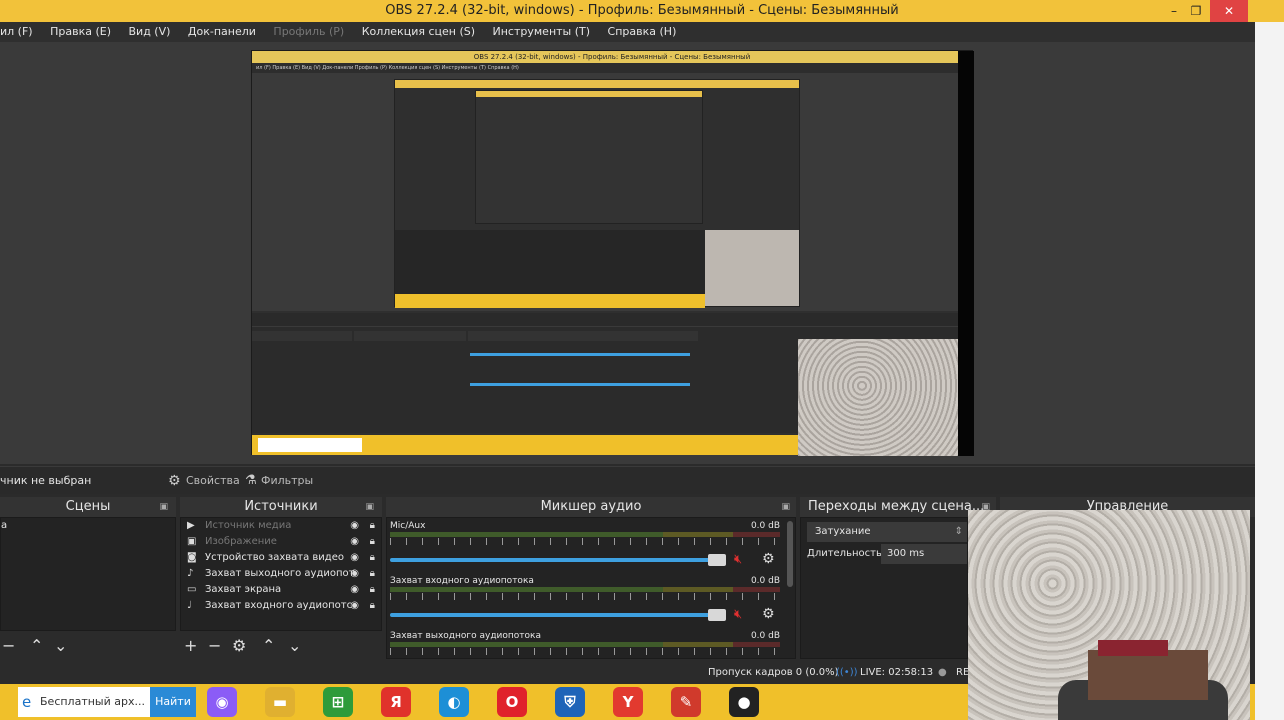  What do you see at coordinates (173, 702) in the screenshot?
I see `find-button: Найти` at bounding box center [173, 702].